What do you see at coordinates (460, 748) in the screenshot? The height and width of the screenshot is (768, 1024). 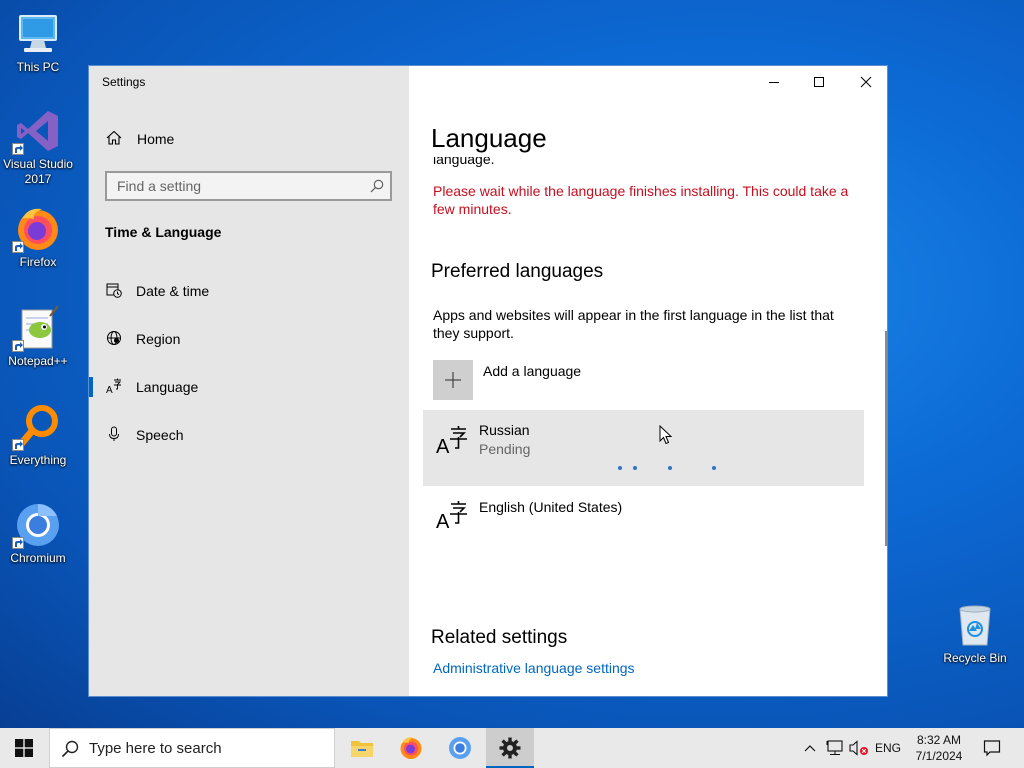 I see `taskbar-app-chromium` at bounding box center [460, 748].